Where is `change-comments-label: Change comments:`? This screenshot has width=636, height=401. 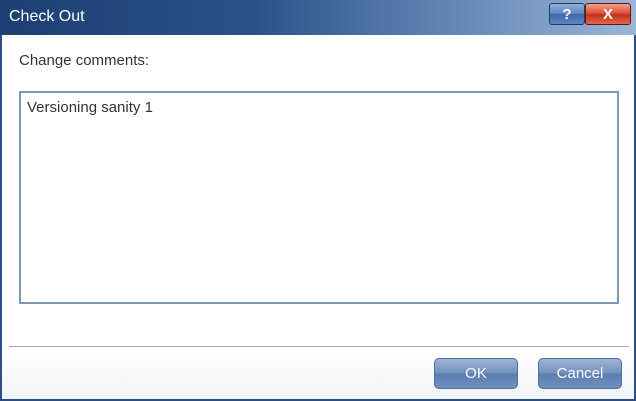 change-comments-label: Change comments: is located at coordinates (84, 60).